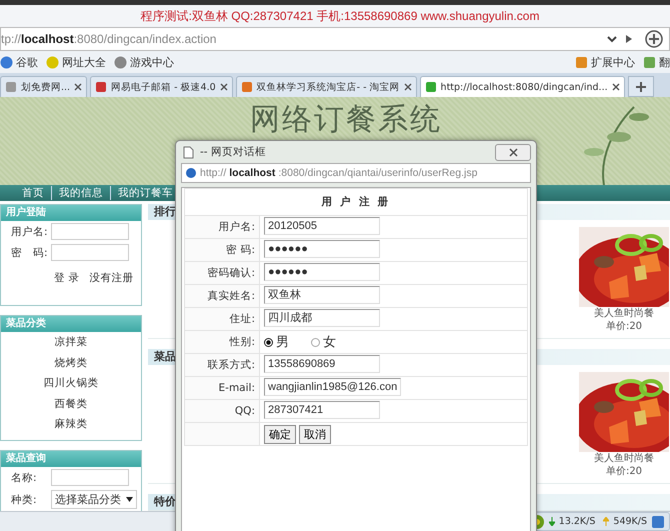  What do you see at coordinates (67, 278) in the screenshot?
I see `login-link: 登 录` at bounding box center [67, 278].